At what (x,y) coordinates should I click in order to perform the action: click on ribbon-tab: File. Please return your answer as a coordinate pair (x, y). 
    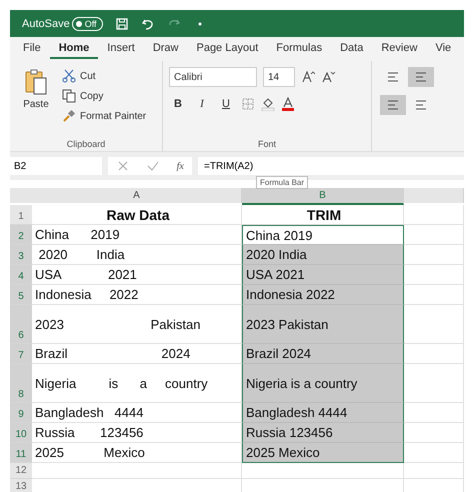
    Looking at the image, I should click on (32, 49).